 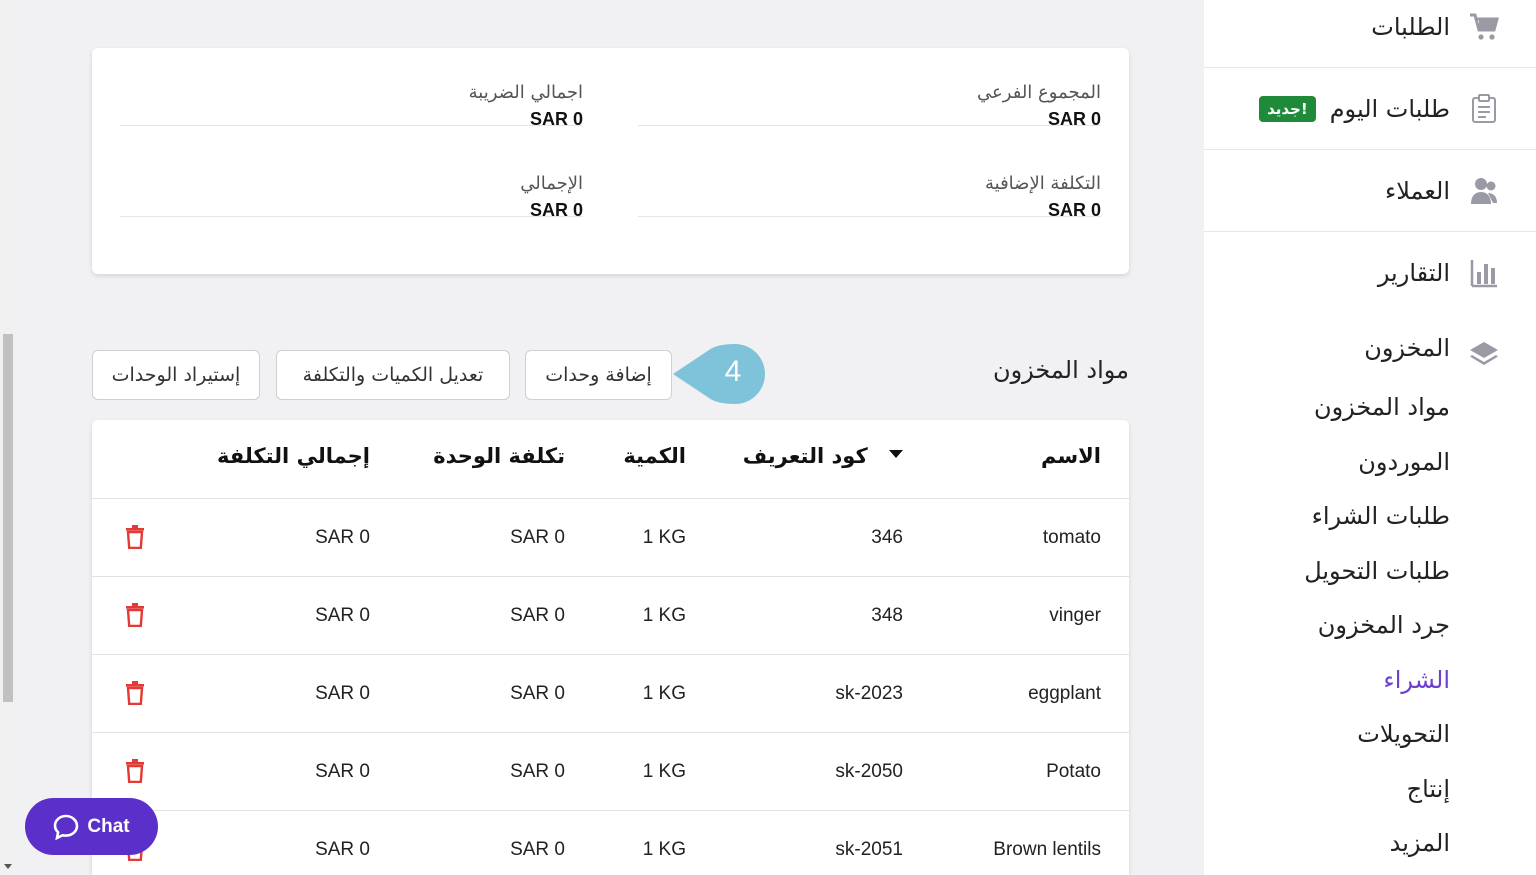 I want to click on cell-name: tomato, so click(x=1071, y=537).